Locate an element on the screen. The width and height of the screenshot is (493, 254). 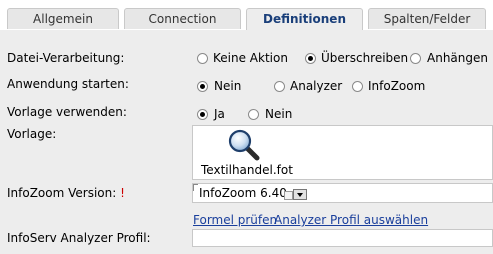
radio-vorlage-nein is located at coordinates (253, 114).